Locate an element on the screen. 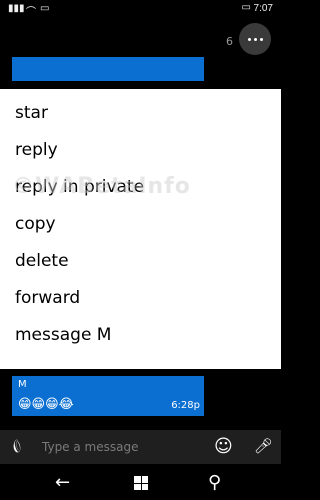 The width and height of the screenshot is (320, 500). watermark: ©WABetaInfo is located at coordinates (101, 186).